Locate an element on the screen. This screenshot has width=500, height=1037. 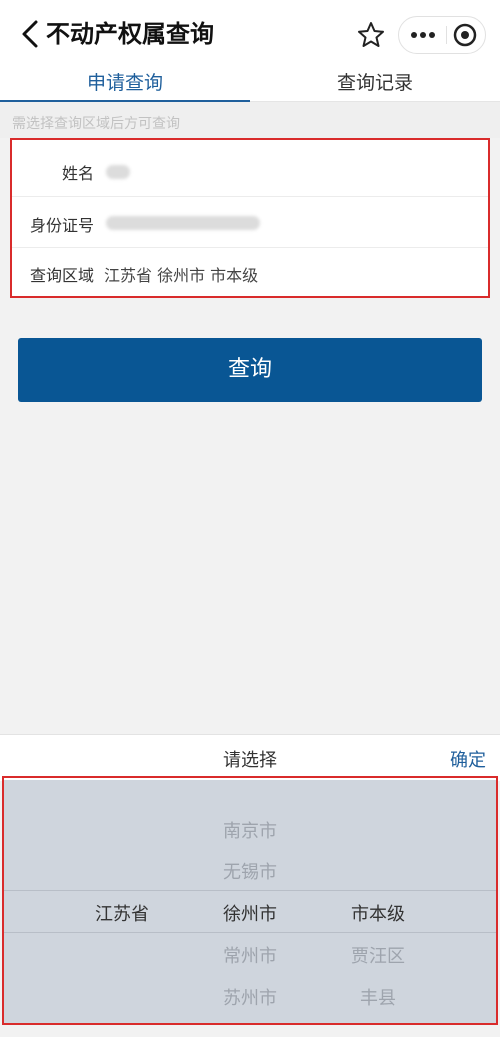
query-button: 查询 is located at coordinates (250, 370).